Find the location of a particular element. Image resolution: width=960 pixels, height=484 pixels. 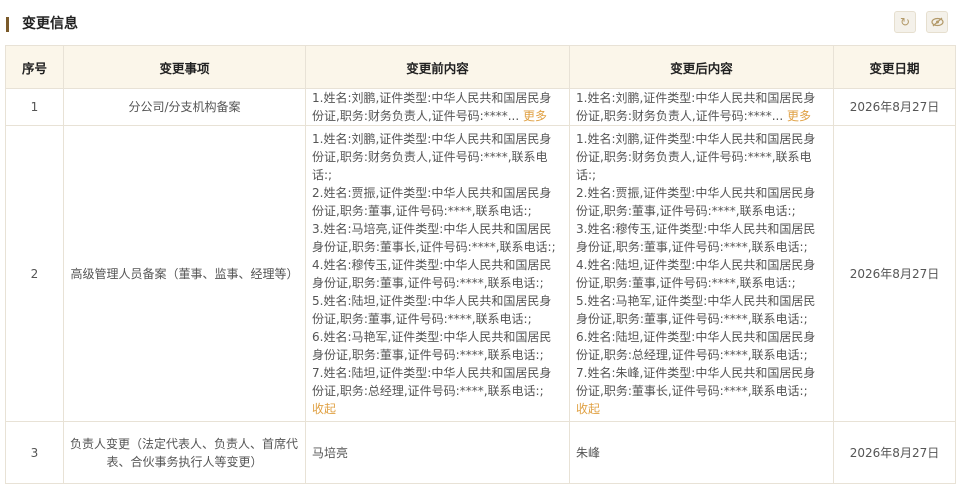

text-line: 身份证,职务:董事长,证件号码:****,联系电话:; is located at coordinates (434, 246).